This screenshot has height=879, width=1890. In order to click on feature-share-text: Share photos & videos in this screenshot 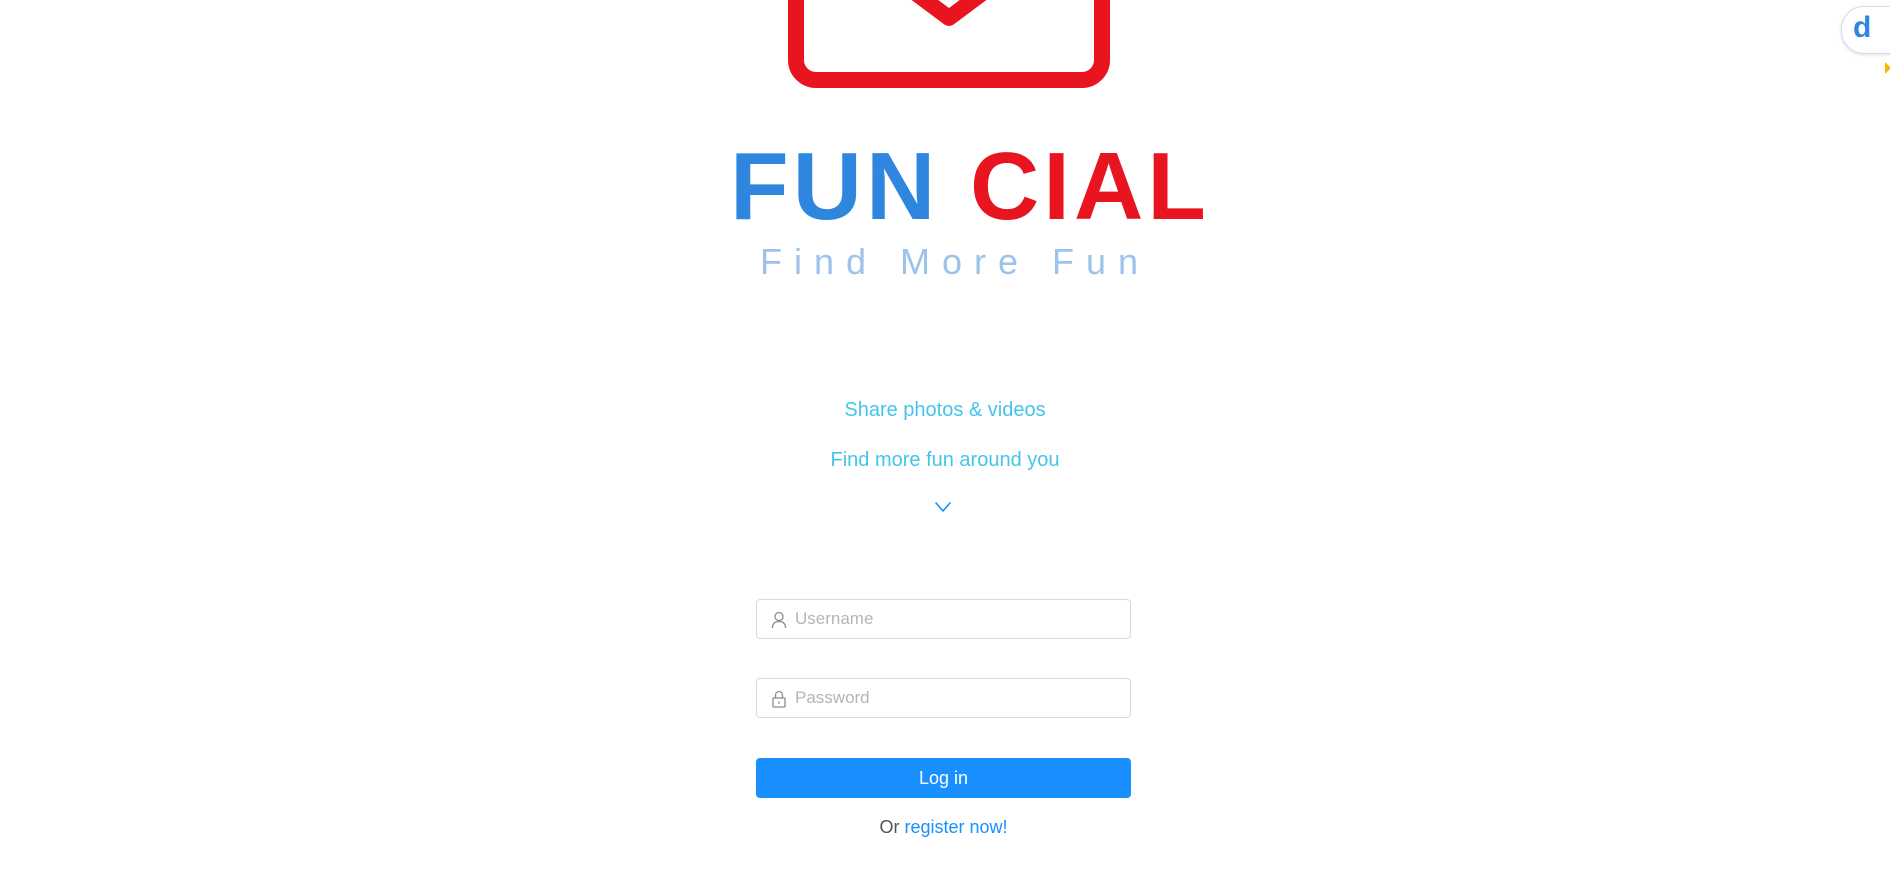, I will do `click(945, 410)`.